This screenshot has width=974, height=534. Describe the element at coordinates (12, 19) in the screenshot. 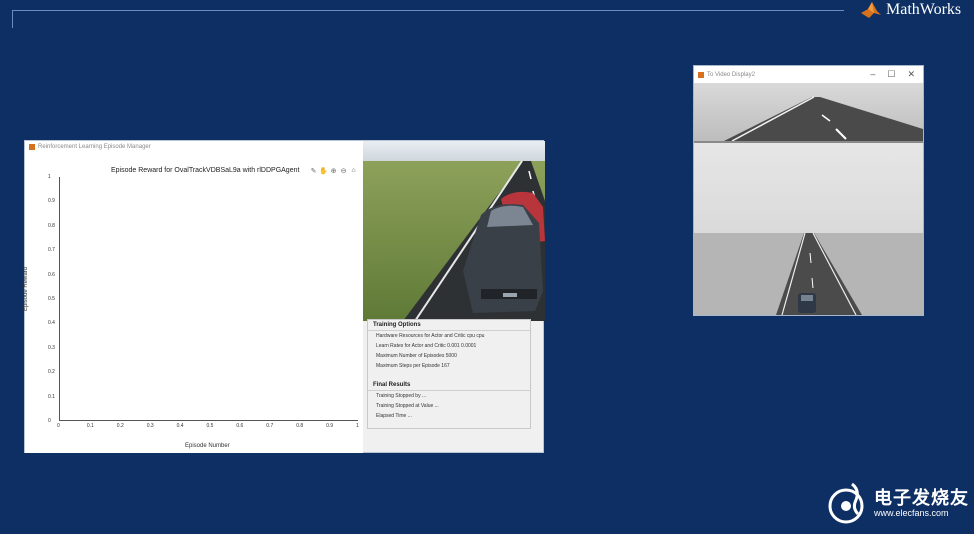

I see `slide-header-tick` at that location.